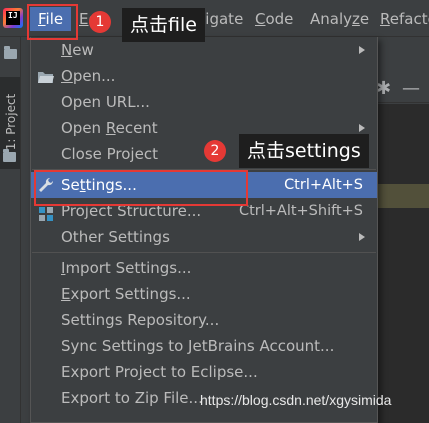 Image resolution: width=429 pixels, height=423 pixels. What do you see at coordinates (204, 252) in the screenshot?
I see `menu-separator` at bounding box center [204, 252].